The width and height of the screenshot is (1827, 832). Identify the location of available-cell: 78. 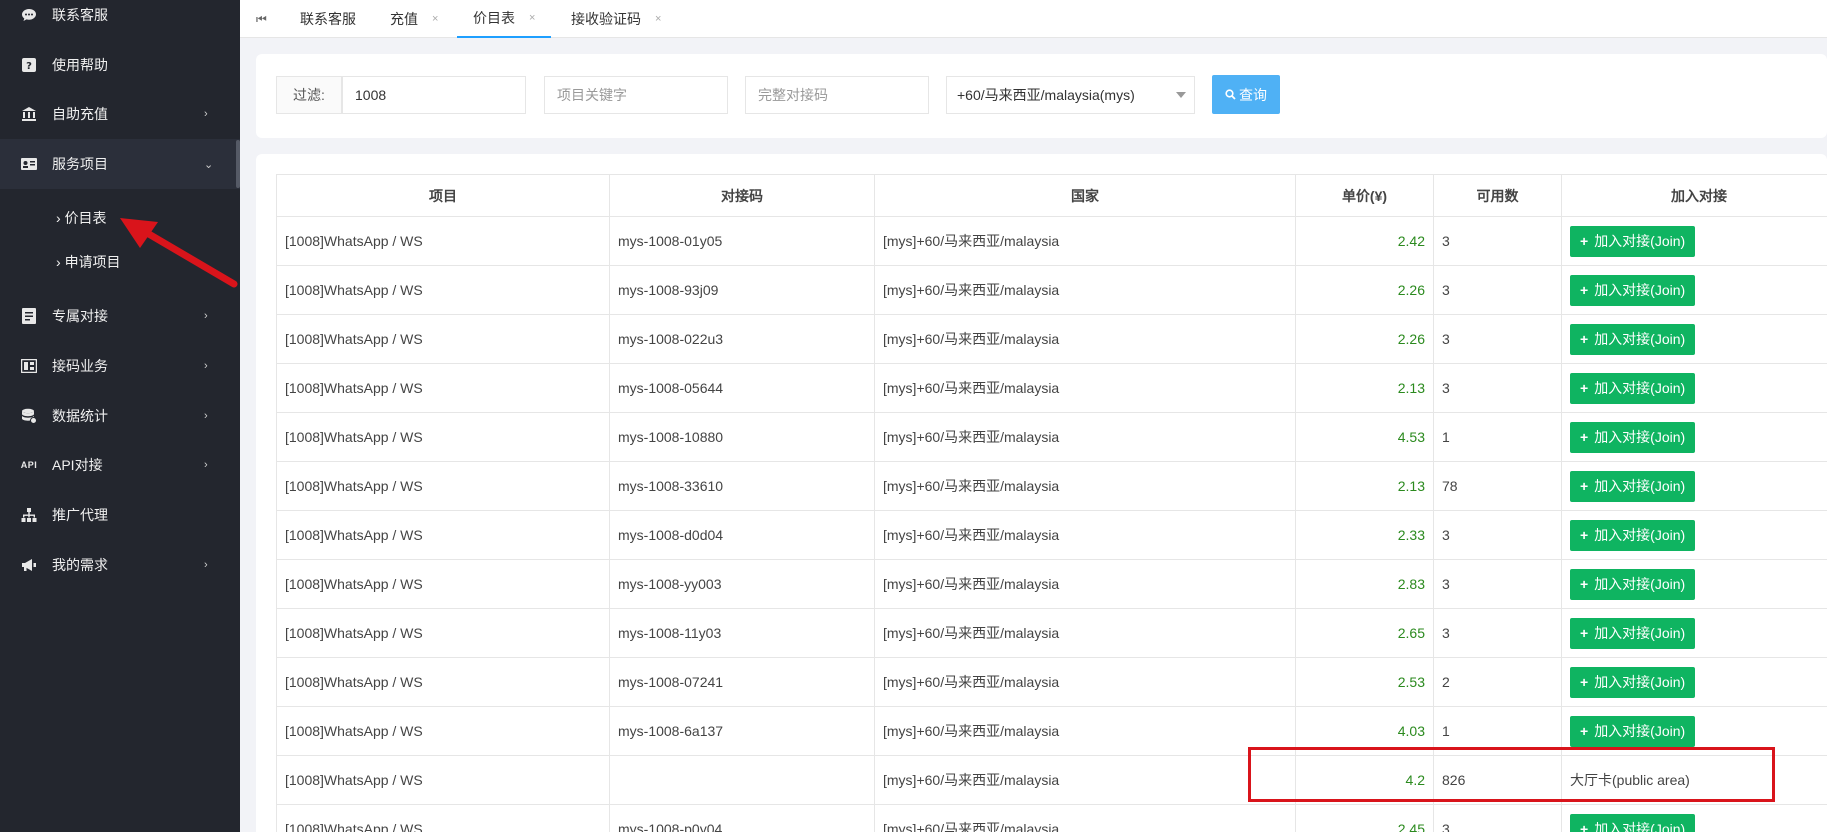
(1497, 486).